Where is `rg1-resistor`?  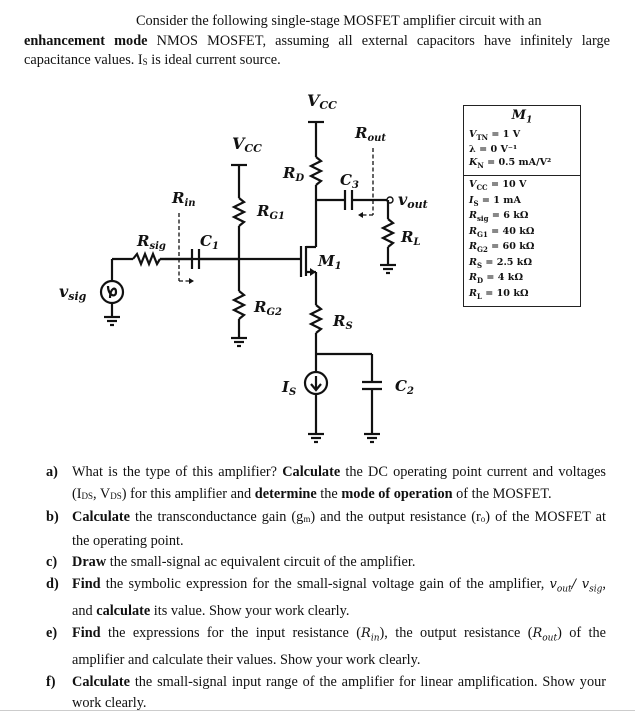 rg1-resistor is located at coordinates (239, 212).